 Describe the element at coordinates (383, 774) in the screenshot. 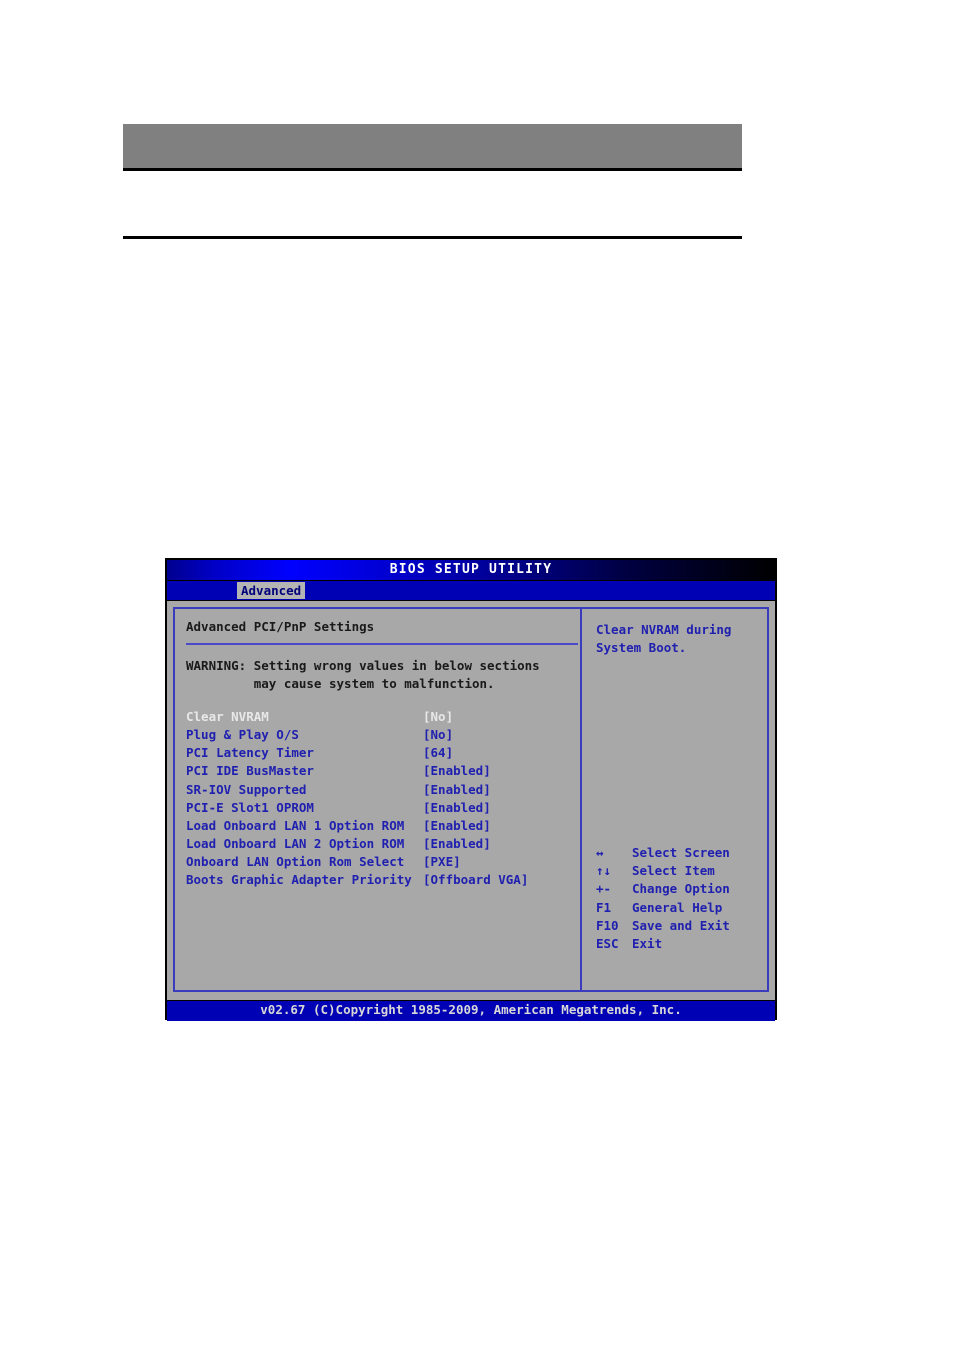

I see `setting-row: PCI IDE BusMaster [Enabled]` at that location.